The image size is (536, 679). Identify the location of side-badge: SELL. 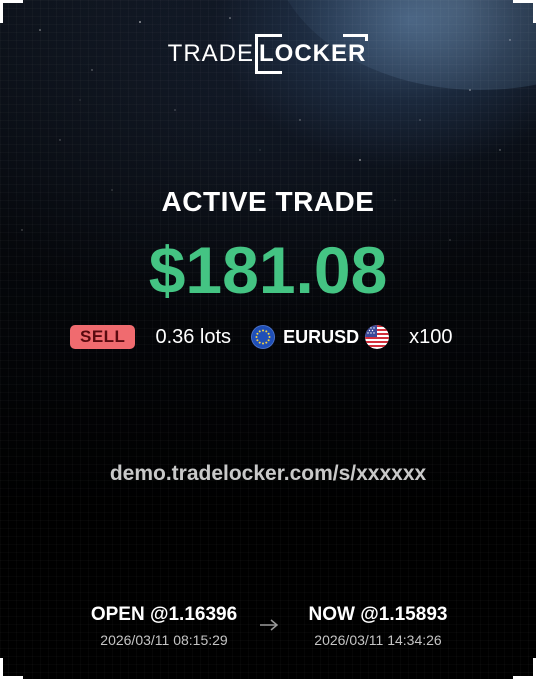
(103, 337).